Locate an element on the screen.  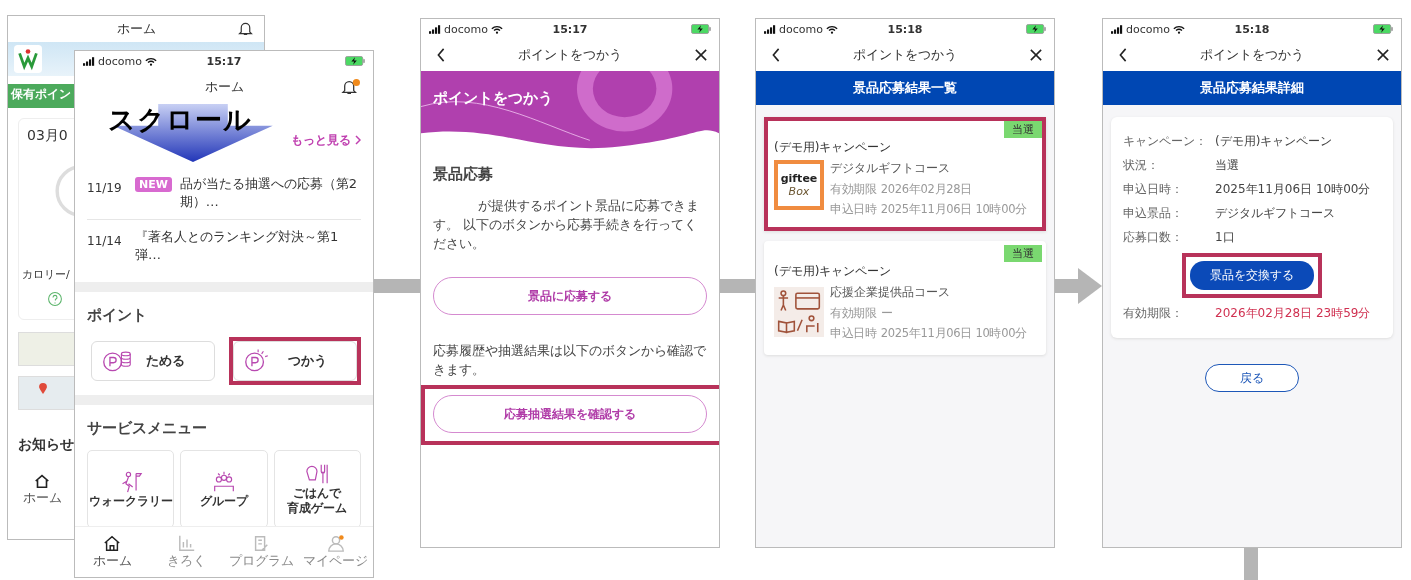
status-time: 15:18 is located at coordinates (905, 29).